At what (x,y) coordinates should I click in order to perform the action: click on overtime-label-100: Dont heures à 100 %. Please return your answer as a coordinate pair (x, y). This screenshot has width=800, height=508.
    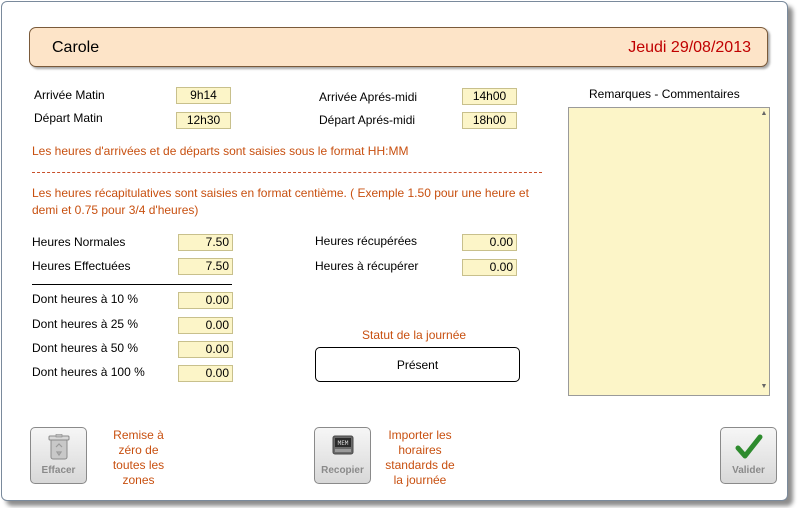
    Looking at the image, I should click on (88, 372).